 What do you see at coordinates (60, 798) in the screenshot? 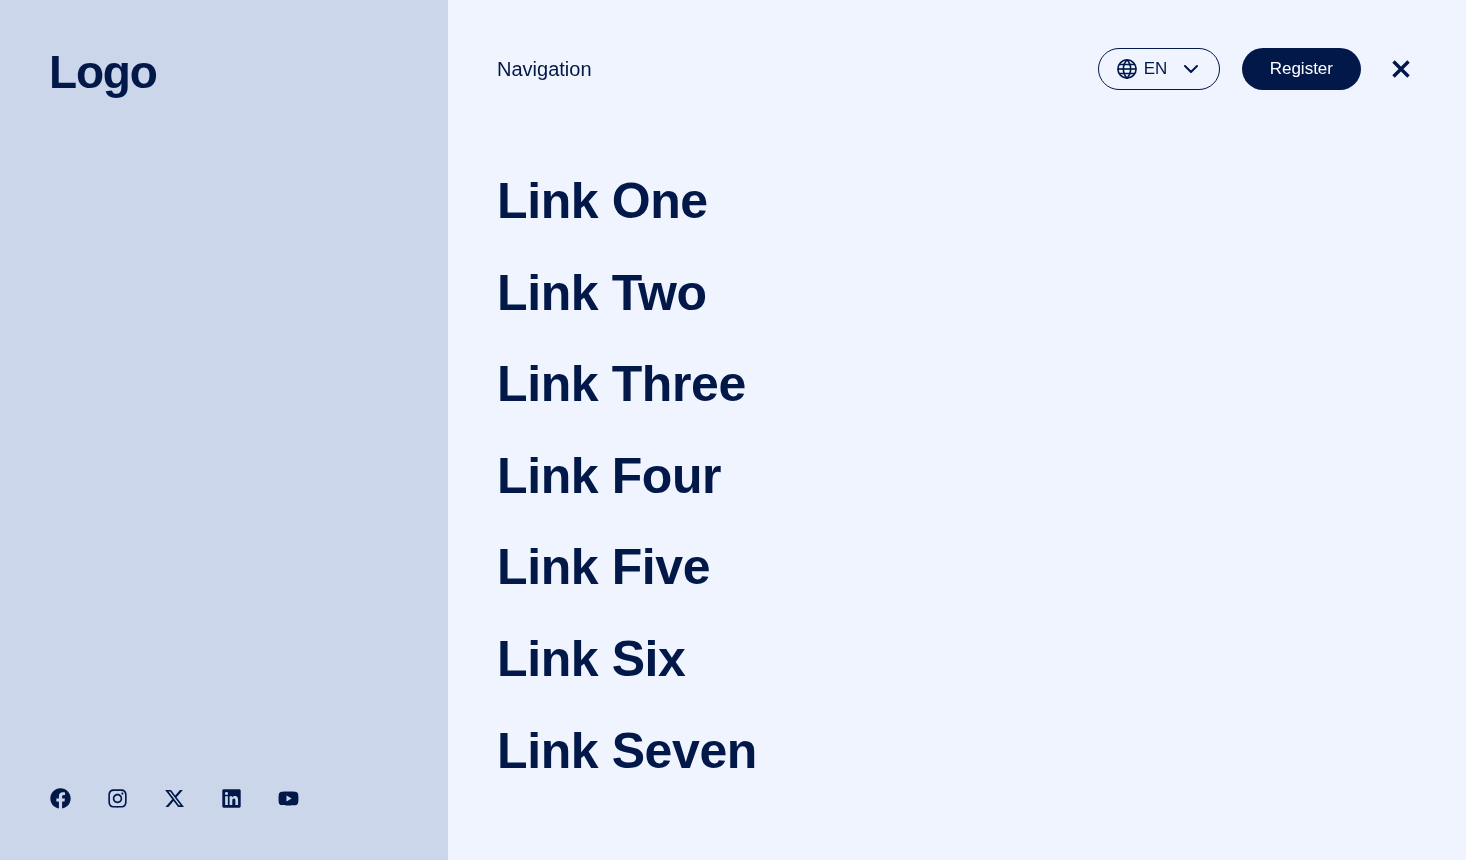
I see `facebook-icon` at bounding box center [60, 798].